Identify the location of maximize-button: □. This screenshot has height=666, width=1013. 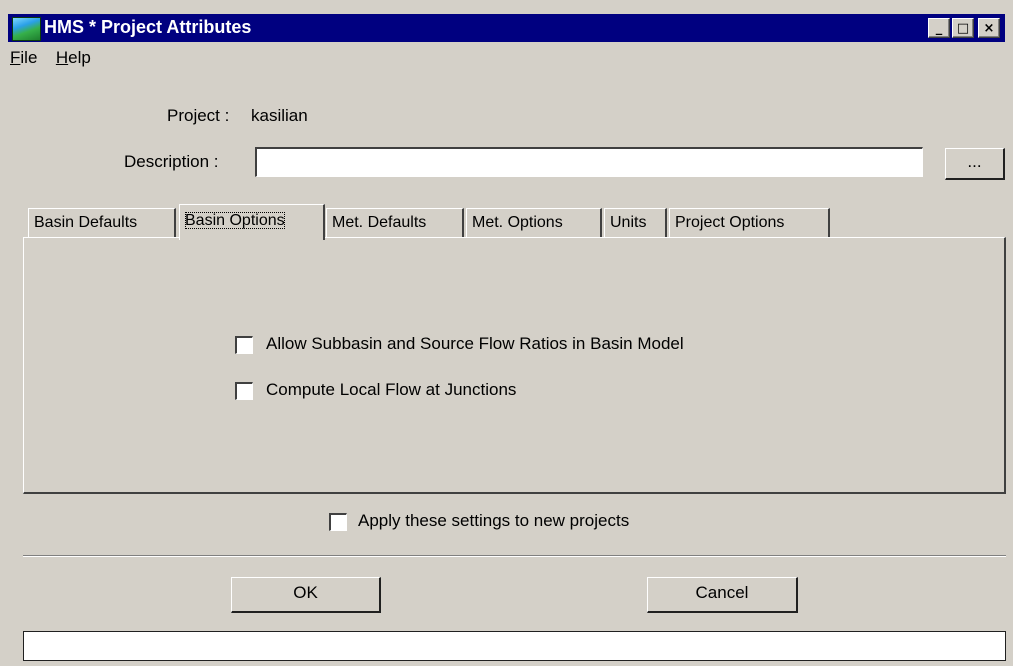
(963, 28).